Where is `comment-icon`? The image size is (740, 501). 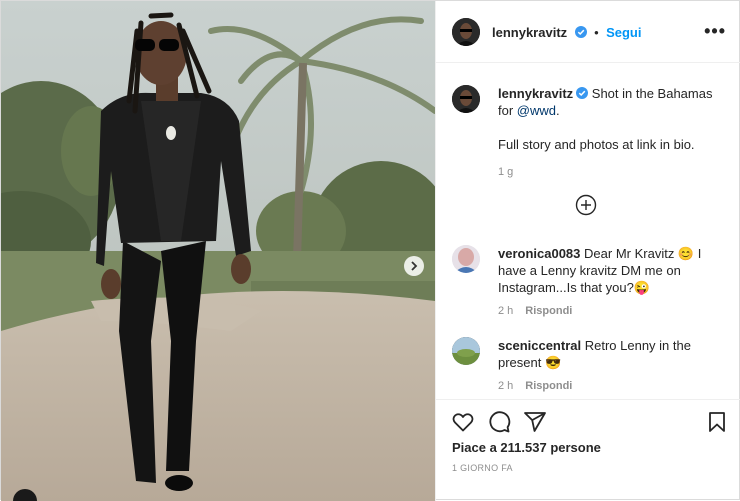
comment-icon is located at coordinates (499, 422).